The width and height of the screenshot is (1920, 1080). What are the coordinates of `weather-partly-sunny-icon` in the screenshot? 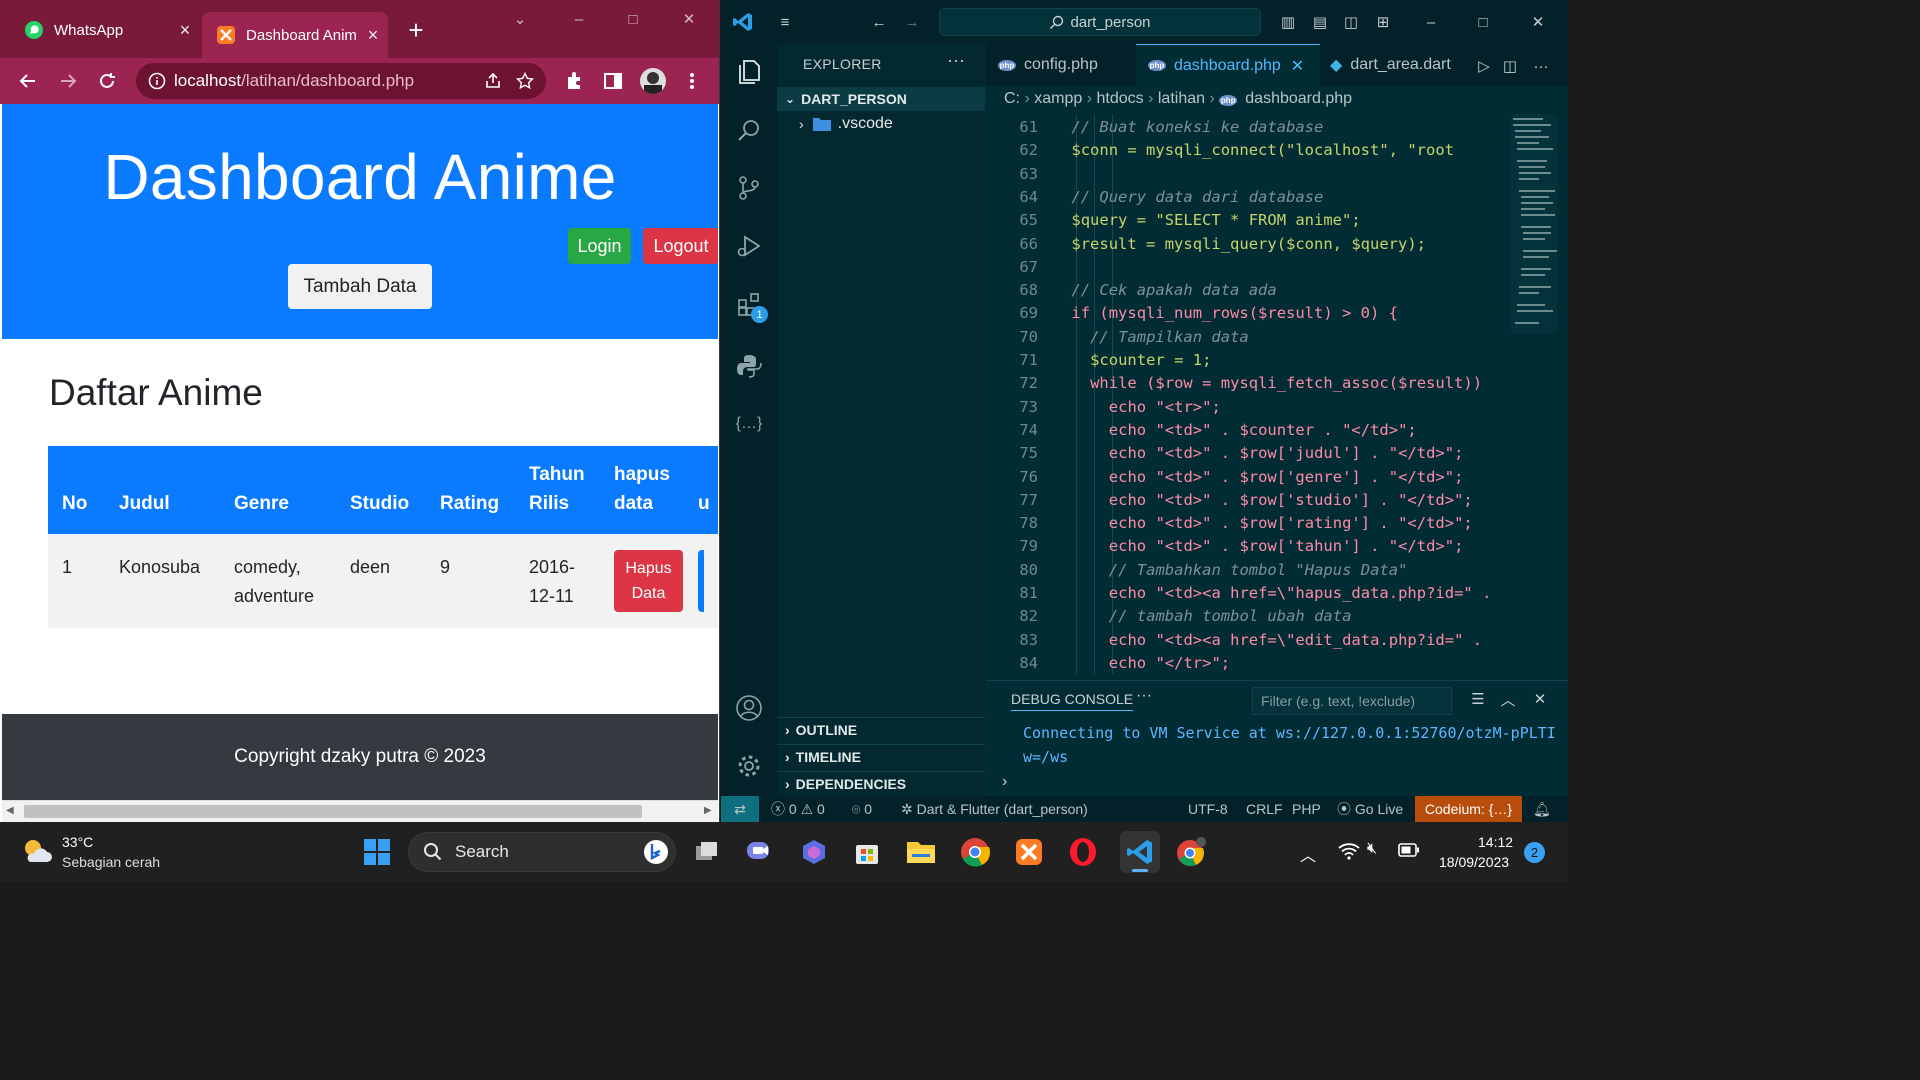 It's located at (37, 852).